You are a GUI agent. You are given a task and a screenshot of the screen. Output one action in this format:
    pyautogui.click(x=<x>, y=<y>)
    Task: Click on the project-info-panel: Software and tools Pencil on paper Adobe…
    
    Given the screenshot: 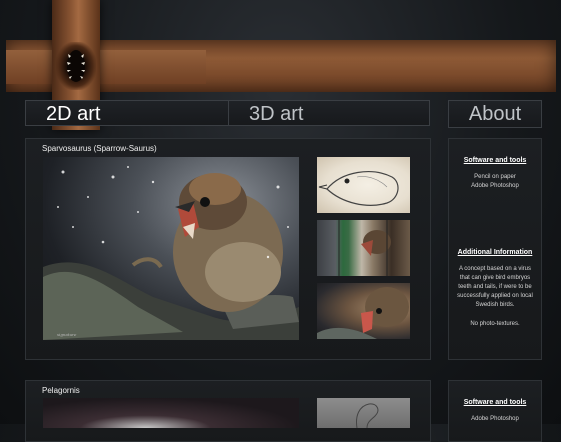 What is the action you would take?
    pyautogui.click(x=495, y=249)
    